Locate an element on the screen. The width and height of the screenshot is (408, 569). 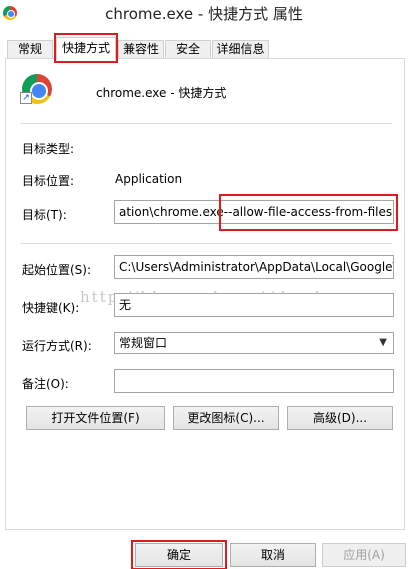
chevron-down-icon: ▼ is located at coordinates (383, 342).